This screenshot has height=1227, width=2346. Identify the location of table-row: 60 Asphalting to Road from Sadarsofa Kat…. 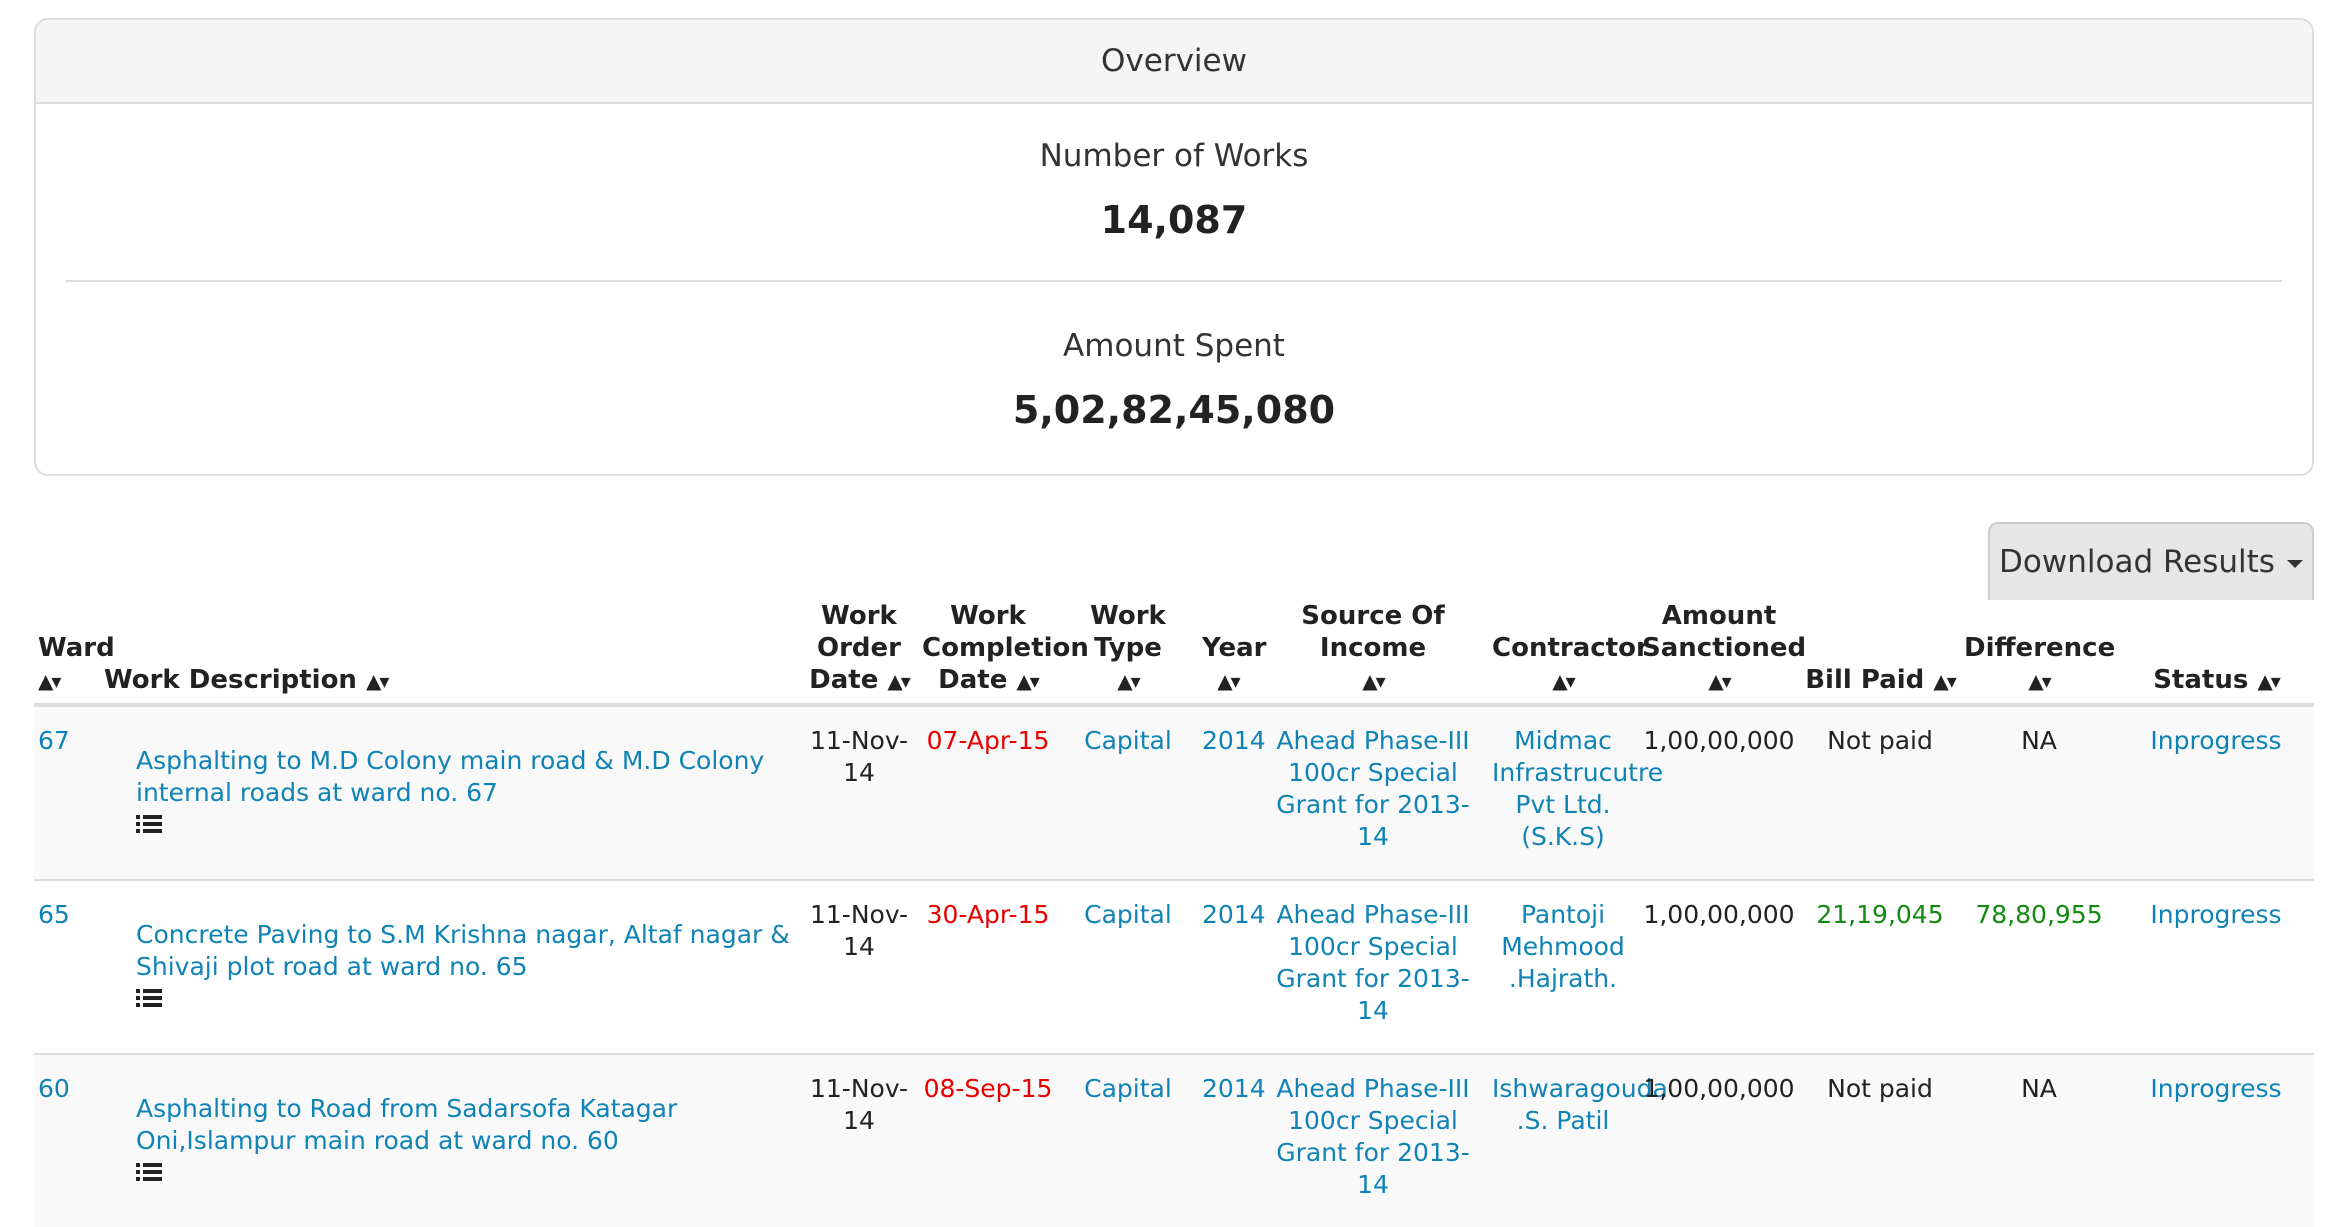
(1174, 1140).